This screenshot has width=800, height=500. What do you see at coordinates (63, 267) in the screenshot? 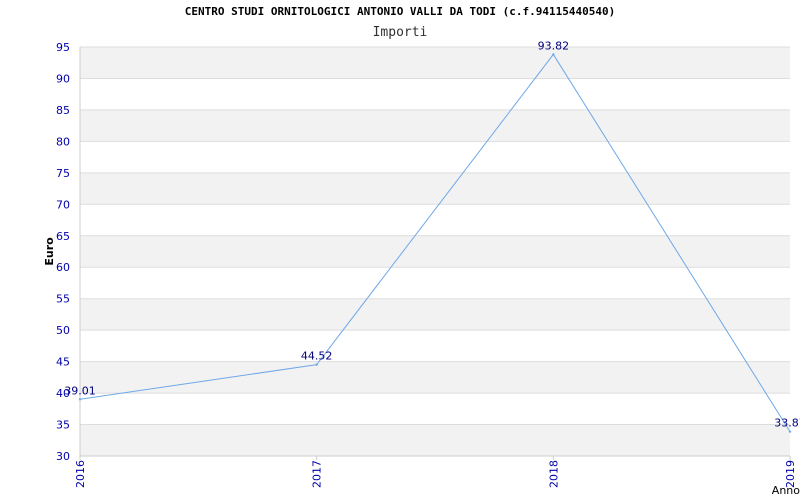
I see `y-tick-label: 60` at bounding box center [63, 267].